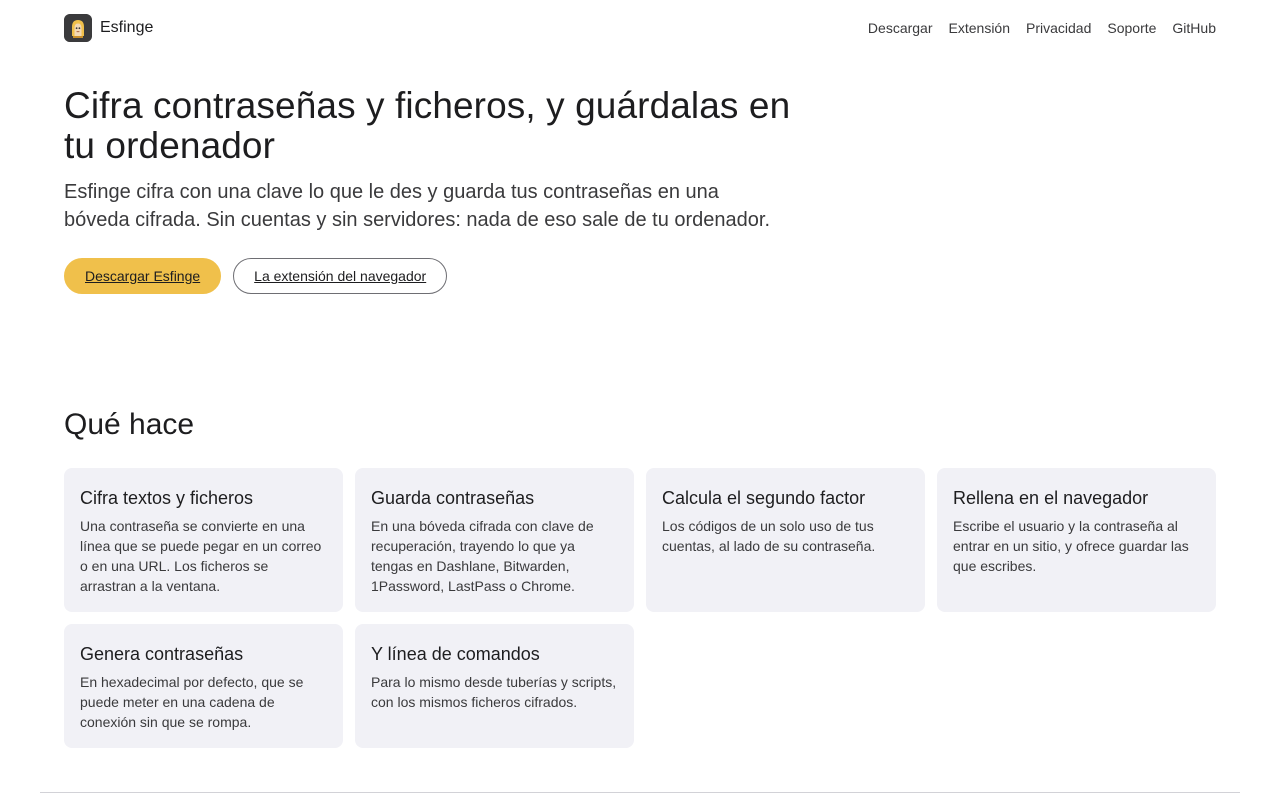  I want to click on nav-link-extension: Extensión, so click(979, 28).